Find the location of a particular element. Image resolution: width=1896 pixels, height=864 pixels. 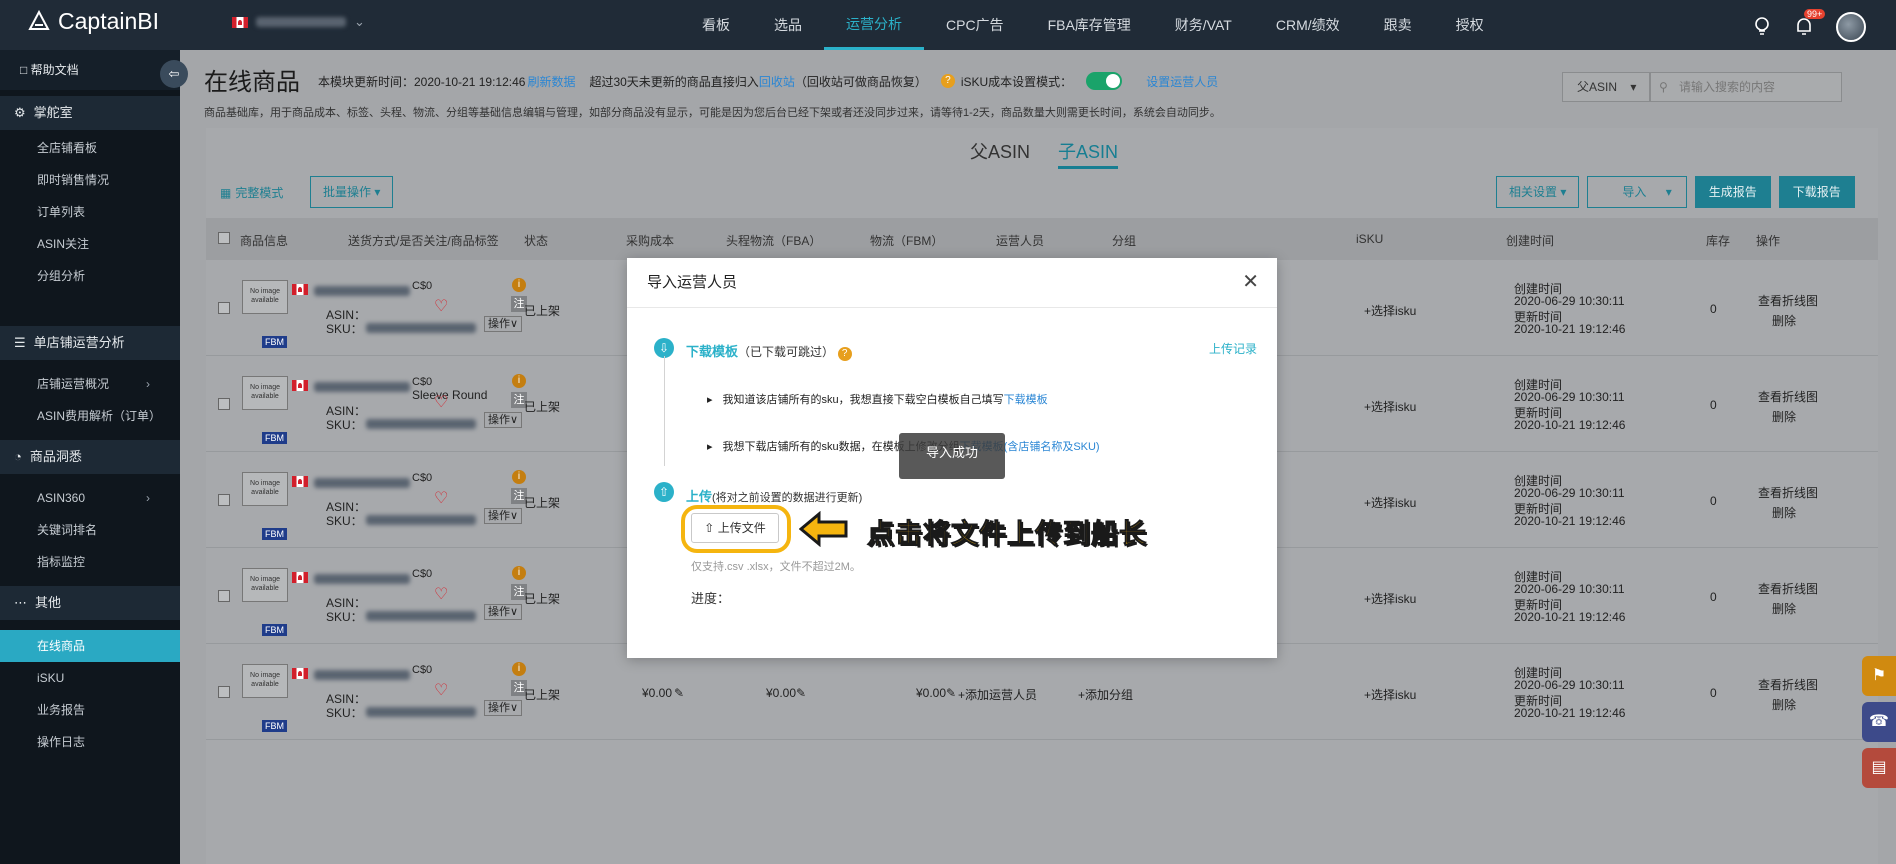

sidebar-item: 操作日志 is located at coordinates (90, 742).